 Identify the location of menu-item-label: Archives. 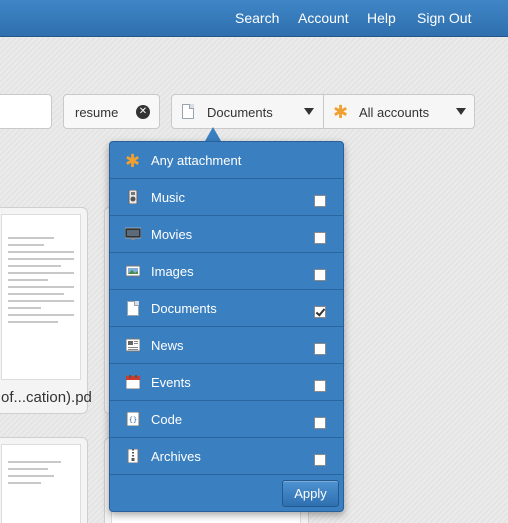
(176, 456).